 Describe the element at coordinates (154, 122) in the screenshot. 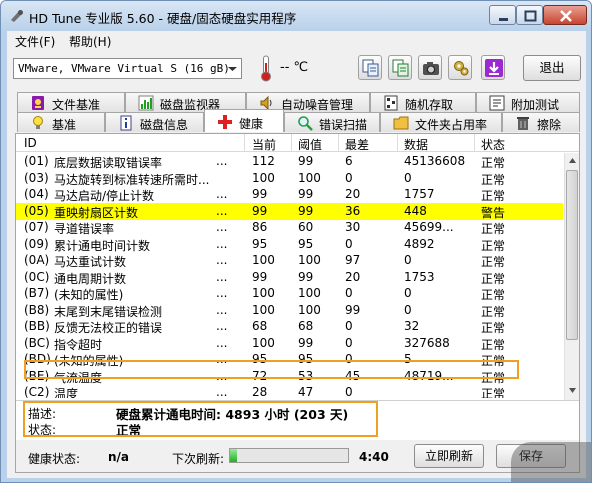

I see `tab-disk-info: 磁盘信息` at that location.